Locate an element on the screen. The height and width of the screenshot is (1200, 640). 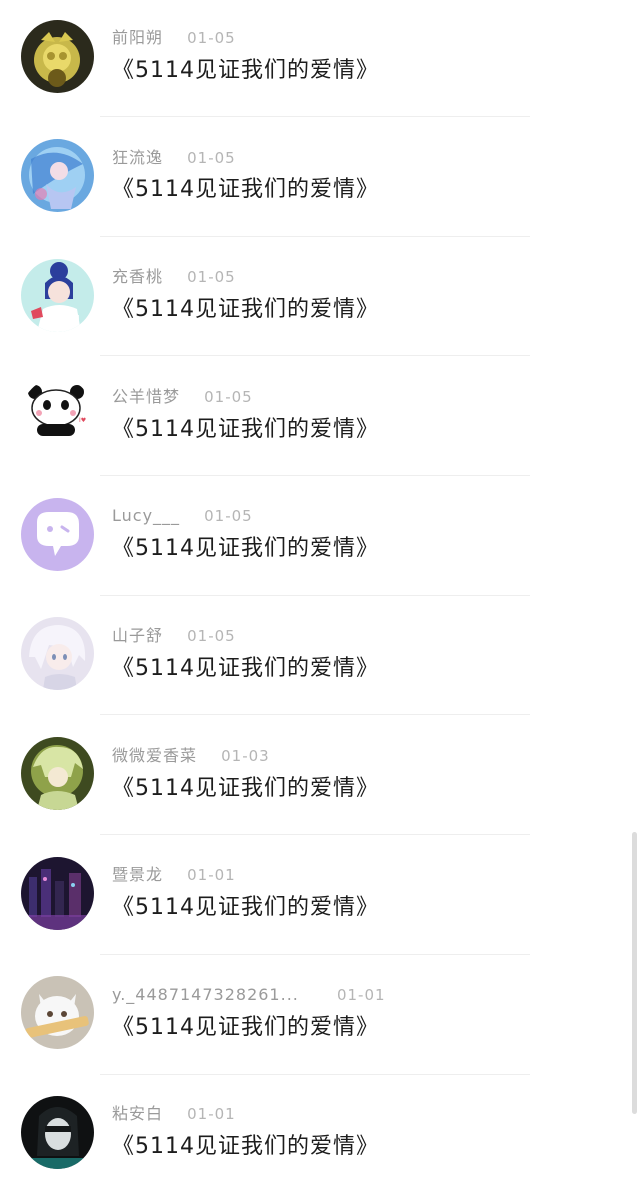
username: 狂流逸 is located at coordinates (137, 158).